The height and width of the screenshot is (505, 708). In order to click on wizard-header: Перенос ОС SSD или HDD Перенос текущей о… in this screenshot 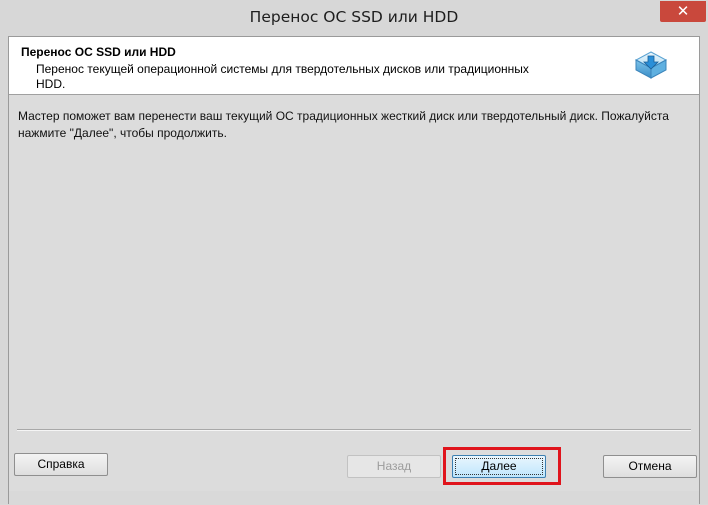, I will do `click(354, 66)`.